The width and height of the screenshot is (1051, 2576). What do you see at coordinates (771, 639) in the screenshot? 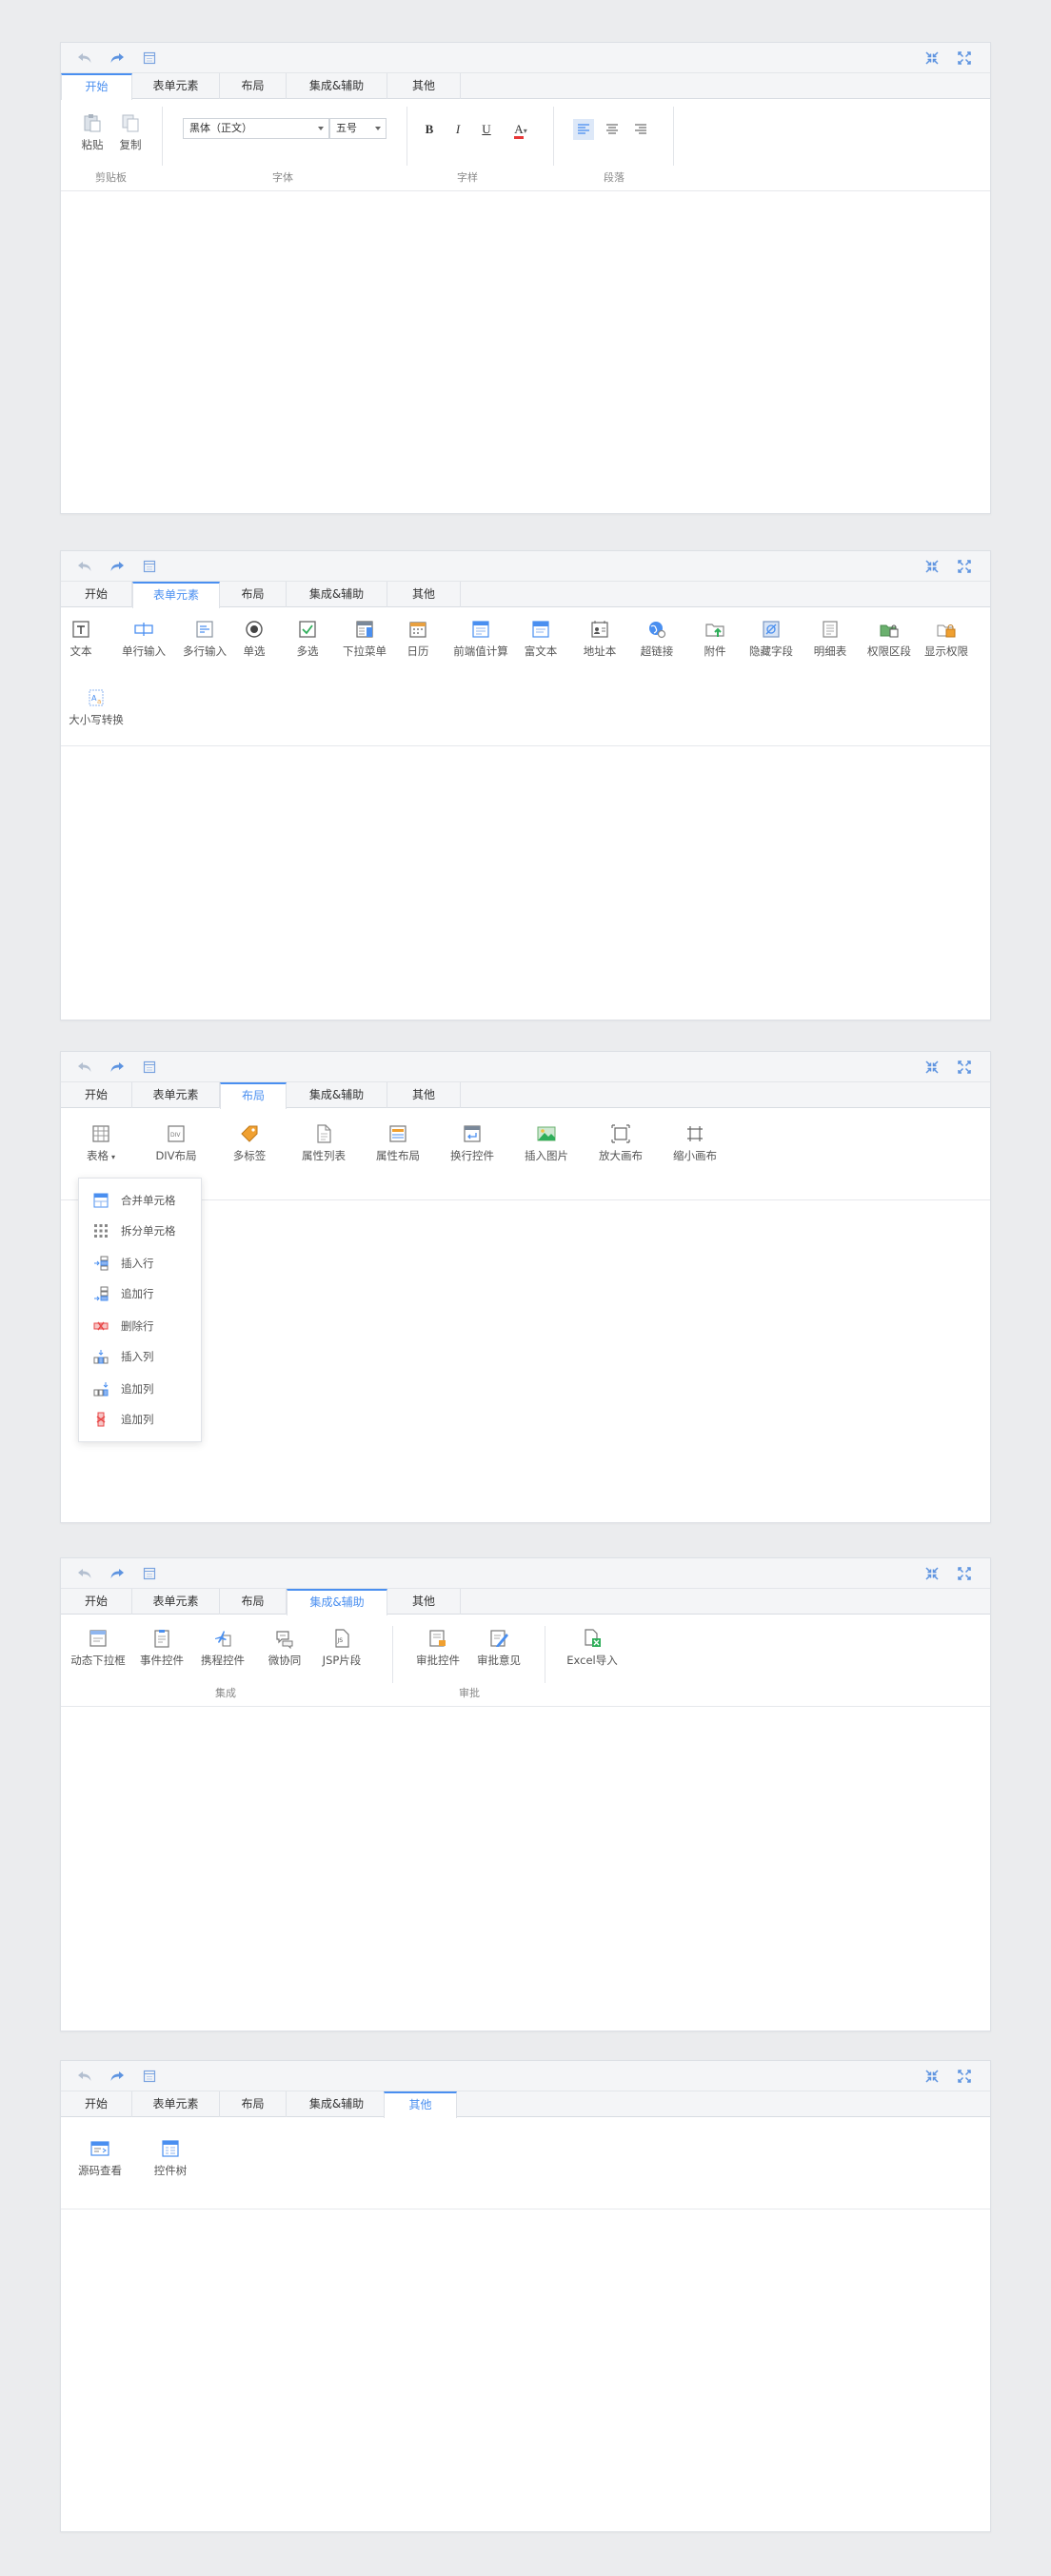
I see `hidden-field-tool: 隐藏字段` at bounding box center [771, 639].